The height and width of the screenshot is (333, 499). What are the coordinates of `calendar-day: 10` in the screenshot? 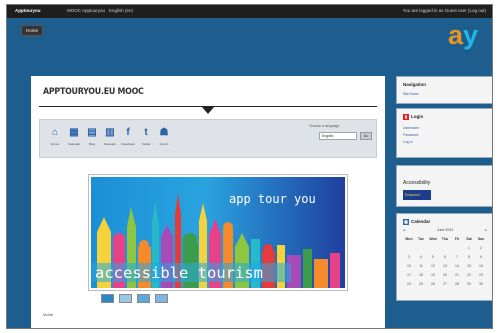 It's located at (409, 268).